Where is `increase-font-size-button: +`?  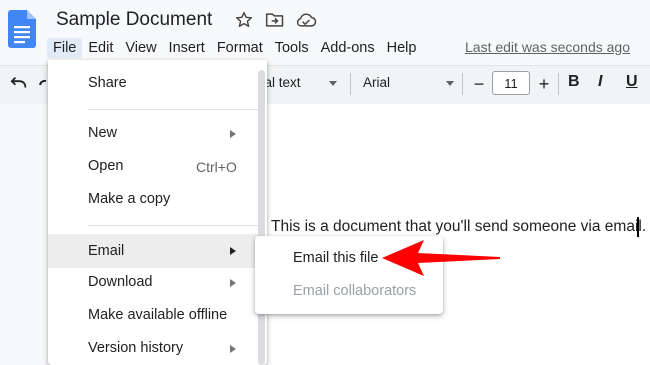
increase-font-size-button: + is located at coordinates (544, 84).